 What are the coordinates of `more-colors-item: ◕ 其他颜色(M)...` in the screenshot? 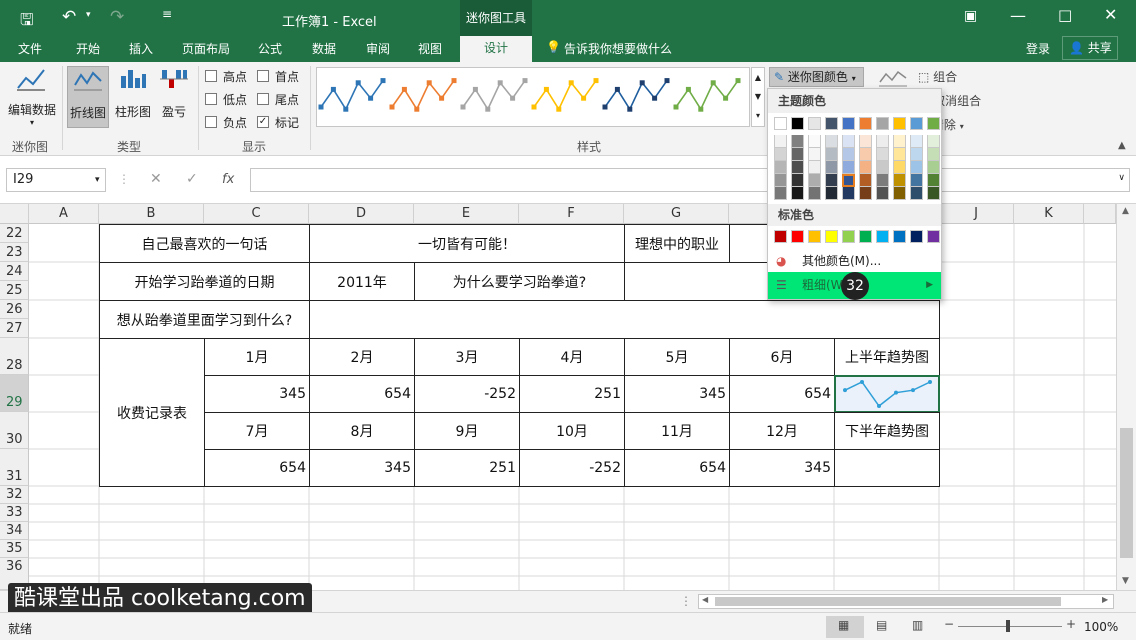 It's located at (854, 261).